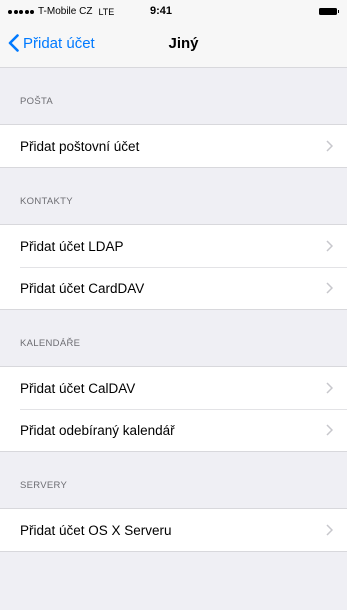 This screenshot has width=347, height=610. Describe the element at coordinates (173, 196) in the screenshot. I see `section-header-contacts: KONTAKTY` at that location.